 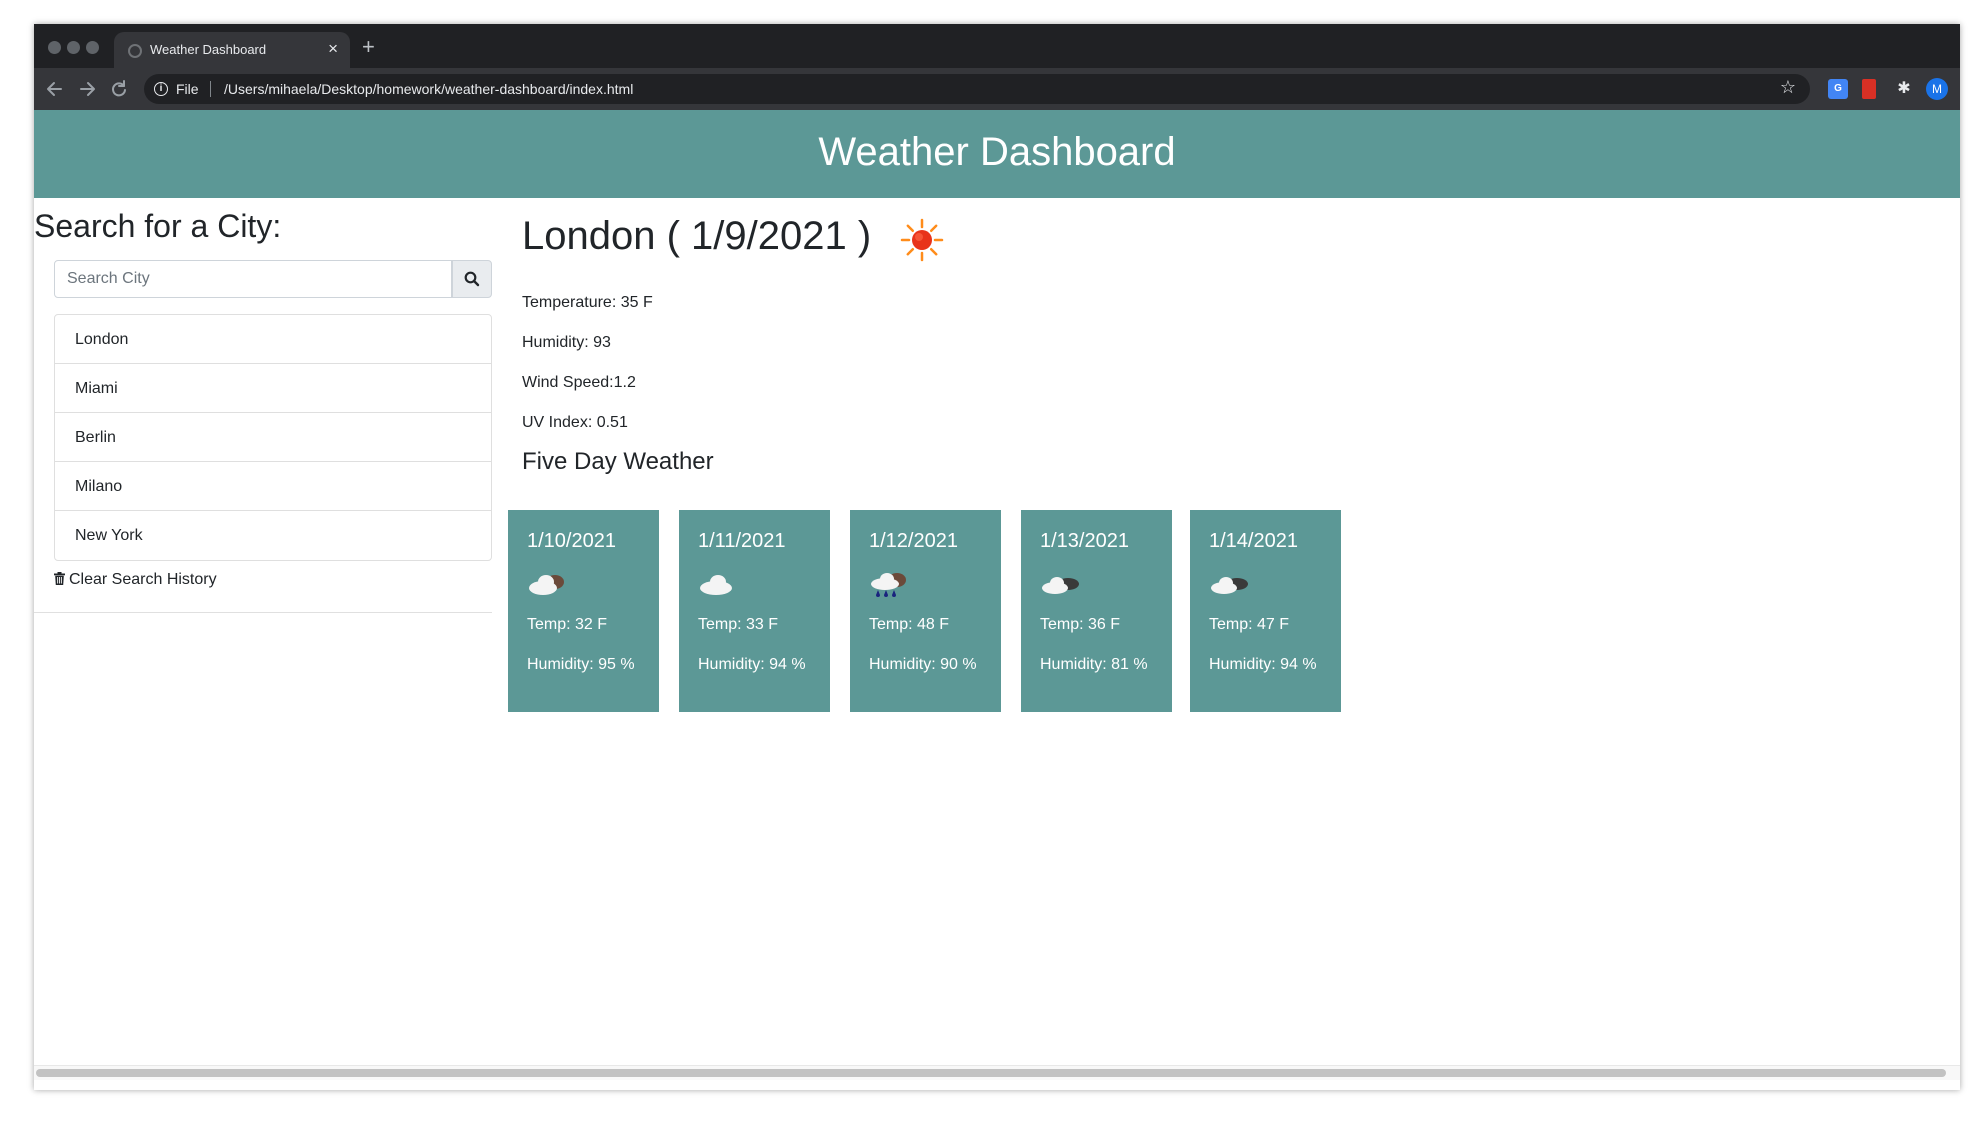 What do you see at coordinates (567, 624) in the screenshot?
I see `forecast-temp: Temp: 32 F` at bounding box center [567, 624].